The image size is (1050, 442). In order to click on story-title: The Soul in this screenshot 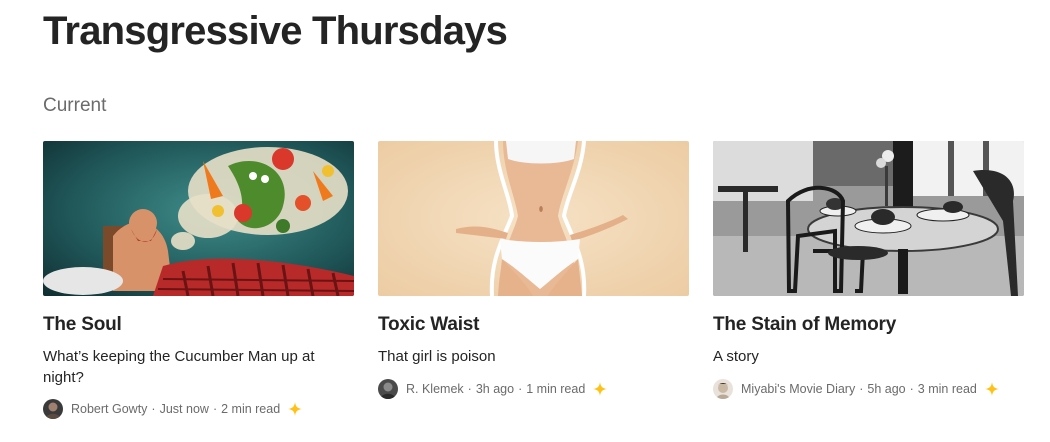, I will do `click(198, 325)`.